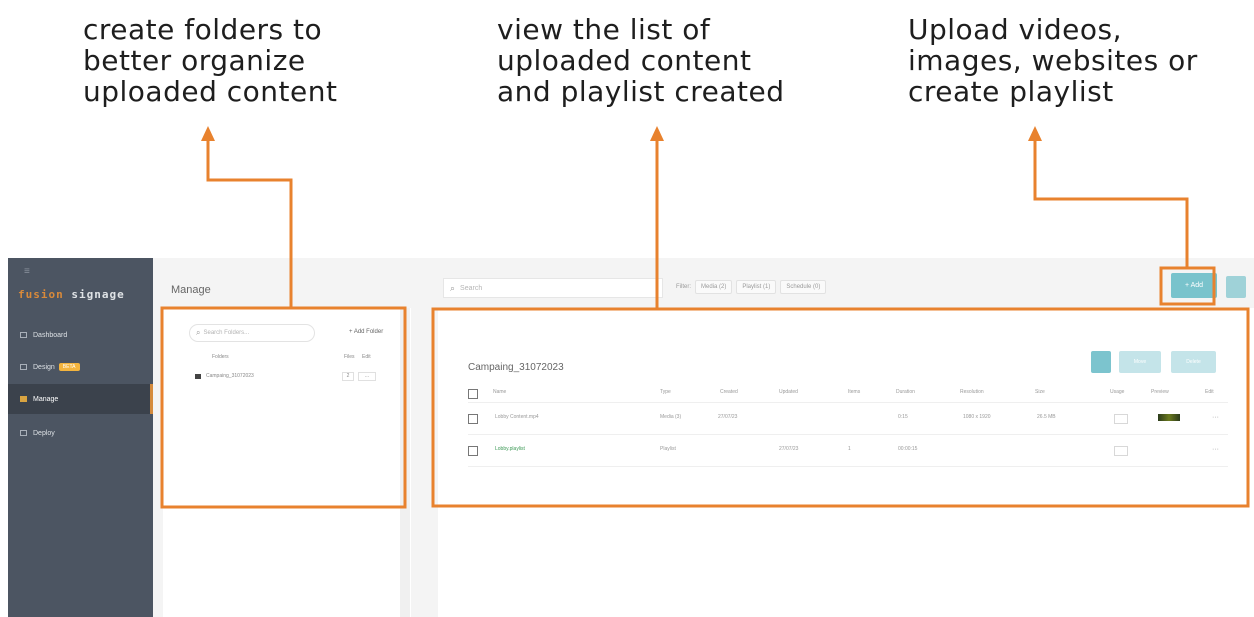 This screenshot has width=1254, height=617. What do you see at coordinates (405, 462) in the screenshot?
I see `panel-divider` at bounding box center [405, 462].